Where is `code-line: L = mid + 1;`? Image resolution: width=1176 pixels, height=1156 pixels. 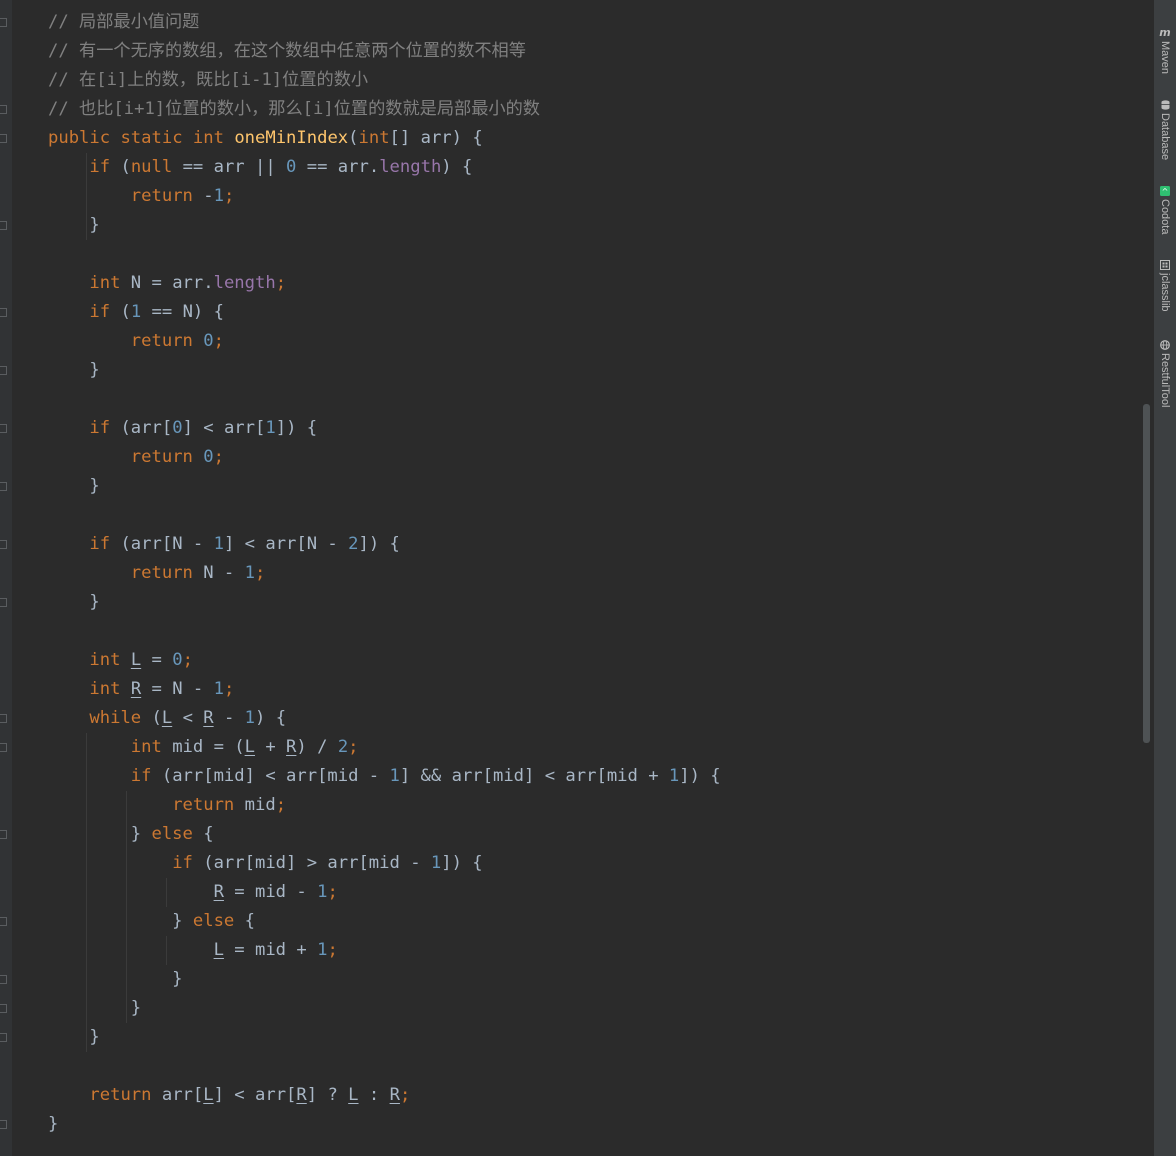 code-line: L = mid + 1; is located at coordinates (193, 950).